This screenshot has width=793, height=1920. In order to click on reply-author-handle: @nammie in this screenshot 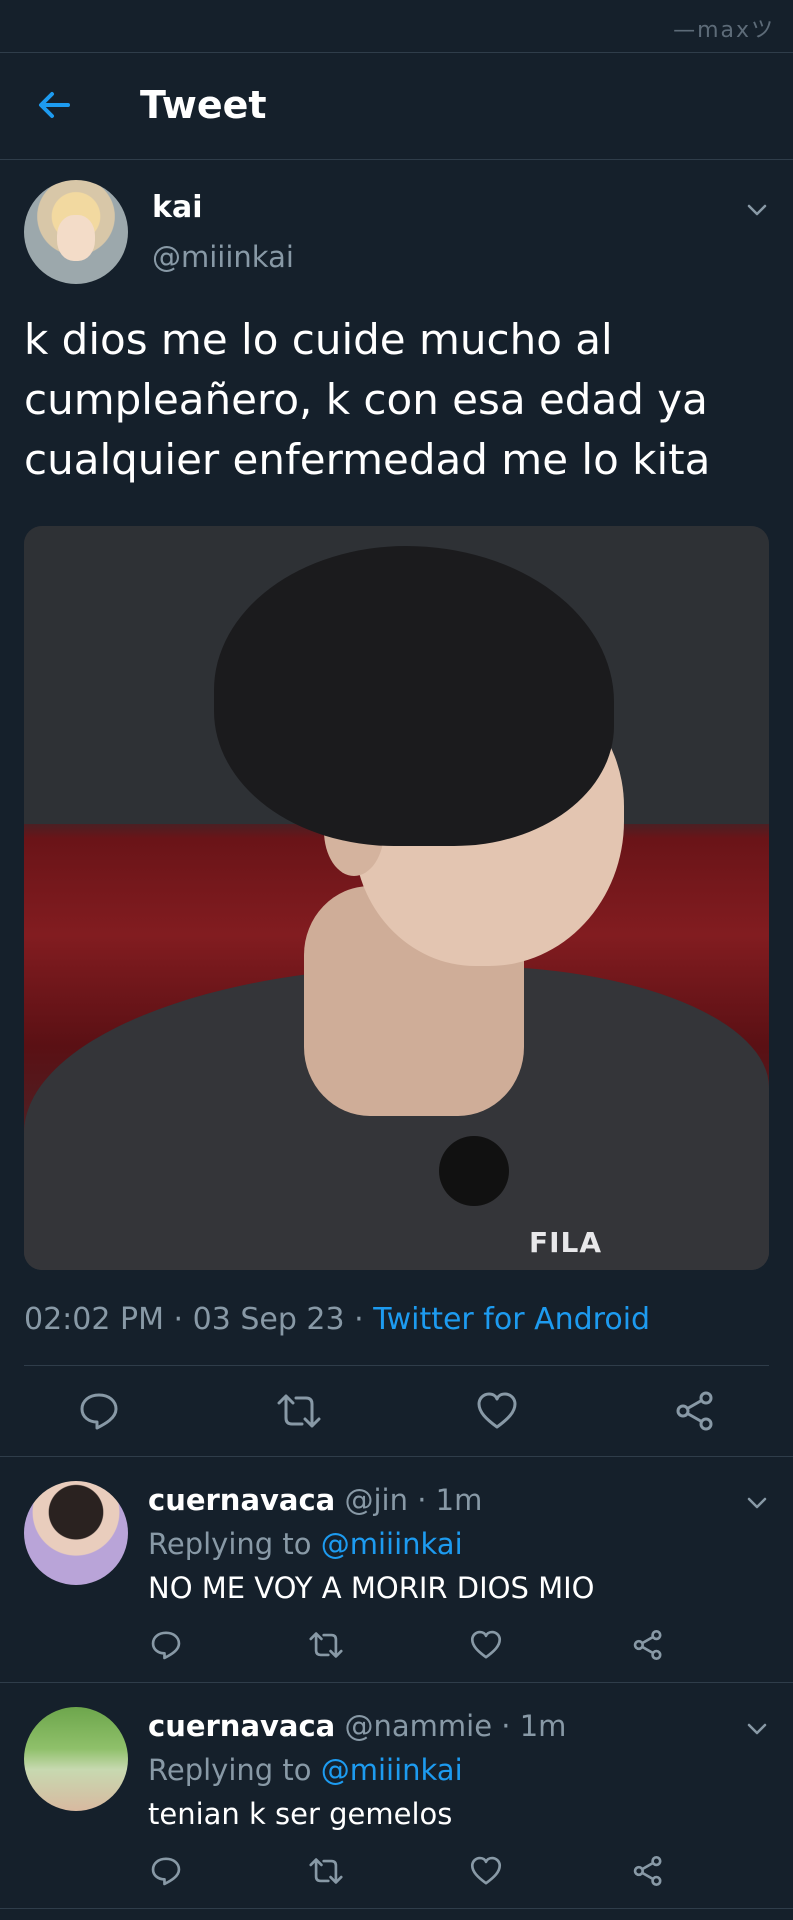, I will do `click(418, 1726)`.